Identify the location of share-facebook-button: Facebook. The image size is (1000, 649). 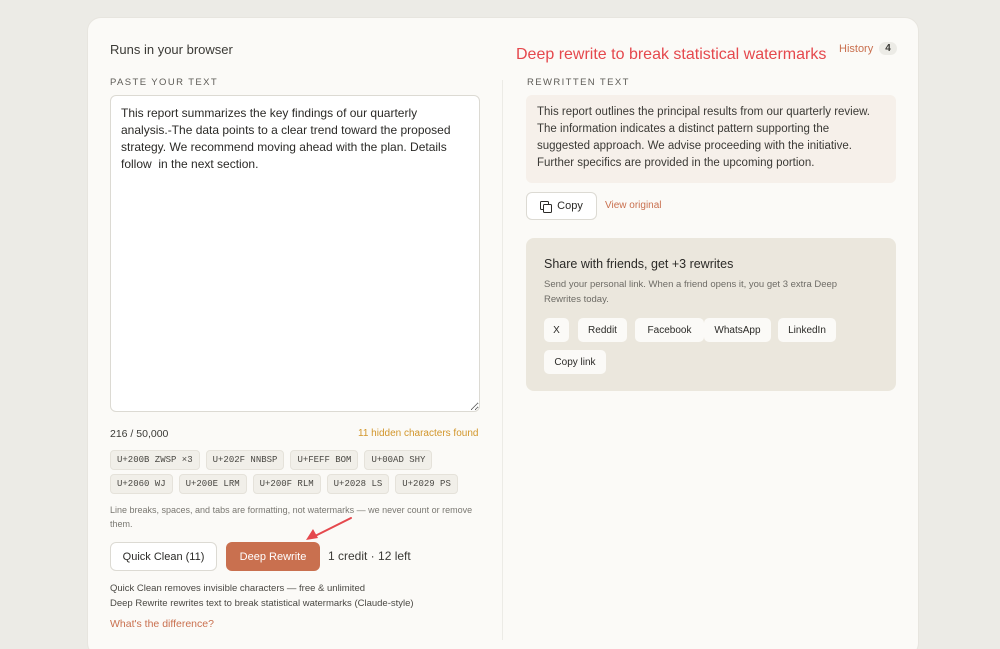
(669, 330).